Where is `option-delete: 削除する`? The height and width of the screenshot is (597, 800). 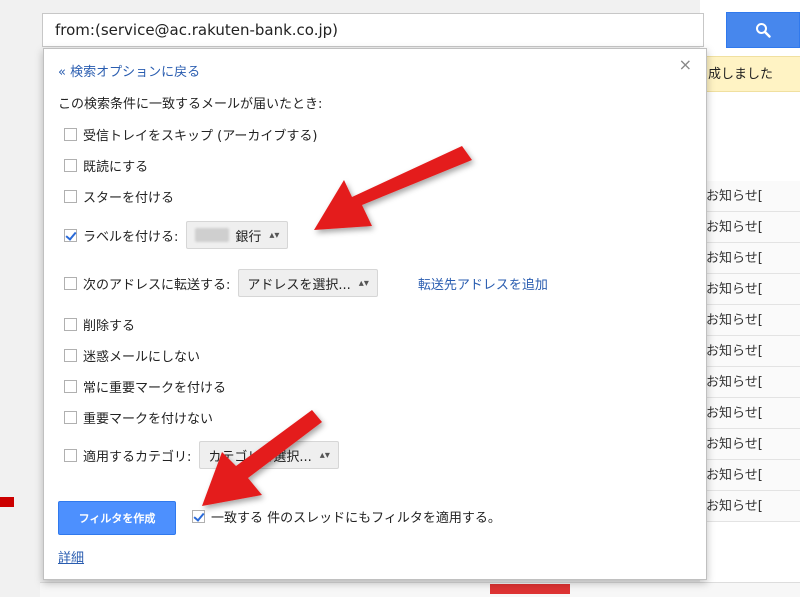
option-delete: 削除する is located at coordinates (99, 324).